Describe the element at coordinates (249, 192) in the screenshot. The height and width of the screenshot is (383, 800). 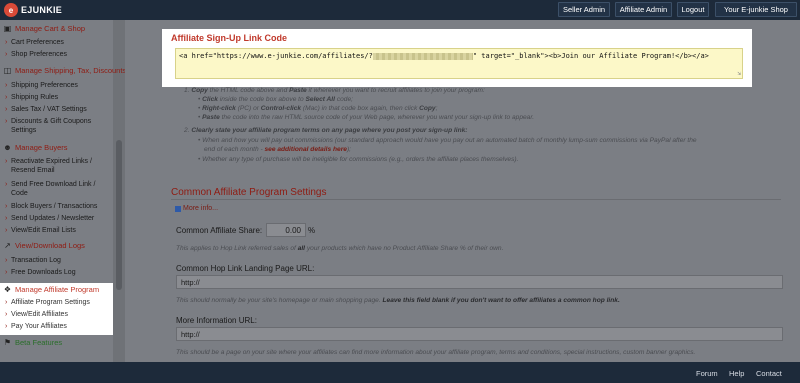
I see `settings-section-title: Common Affiliate Program Settings` at that location.